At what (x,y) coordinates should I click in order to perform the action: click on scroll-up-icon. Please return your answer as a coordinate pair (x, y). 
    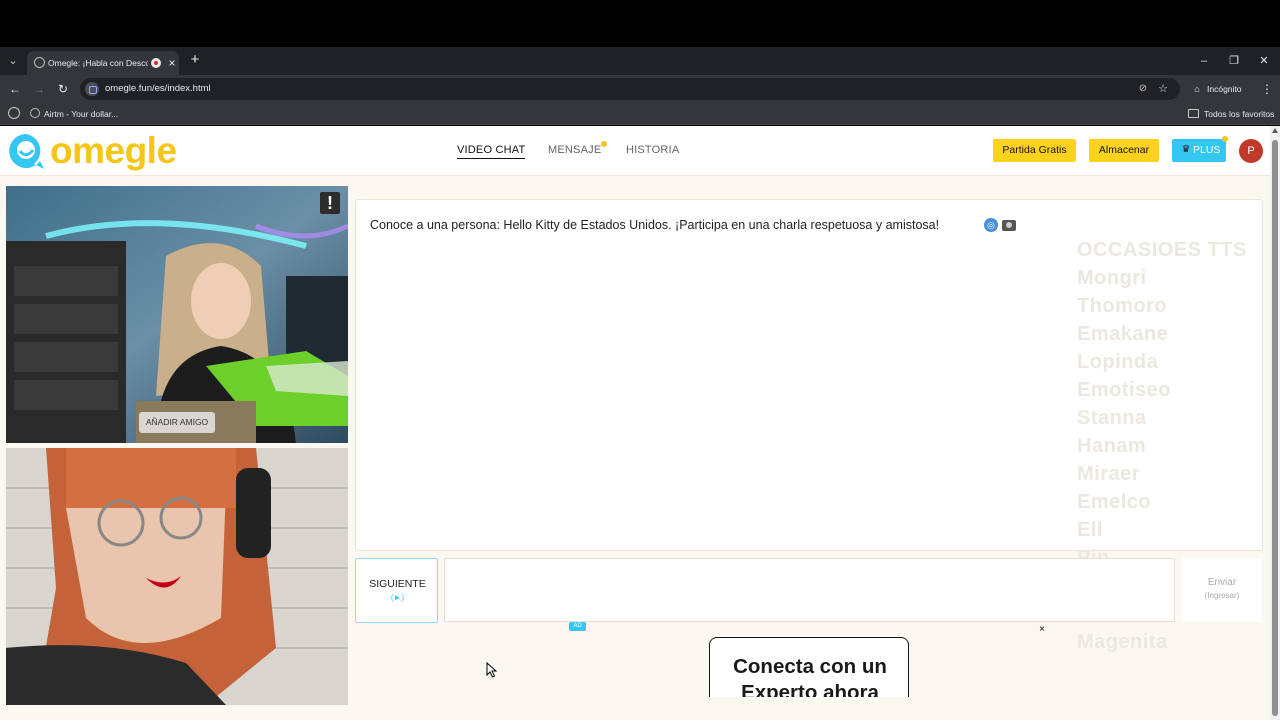
    Looking at the image, I should click on (1275, 130).